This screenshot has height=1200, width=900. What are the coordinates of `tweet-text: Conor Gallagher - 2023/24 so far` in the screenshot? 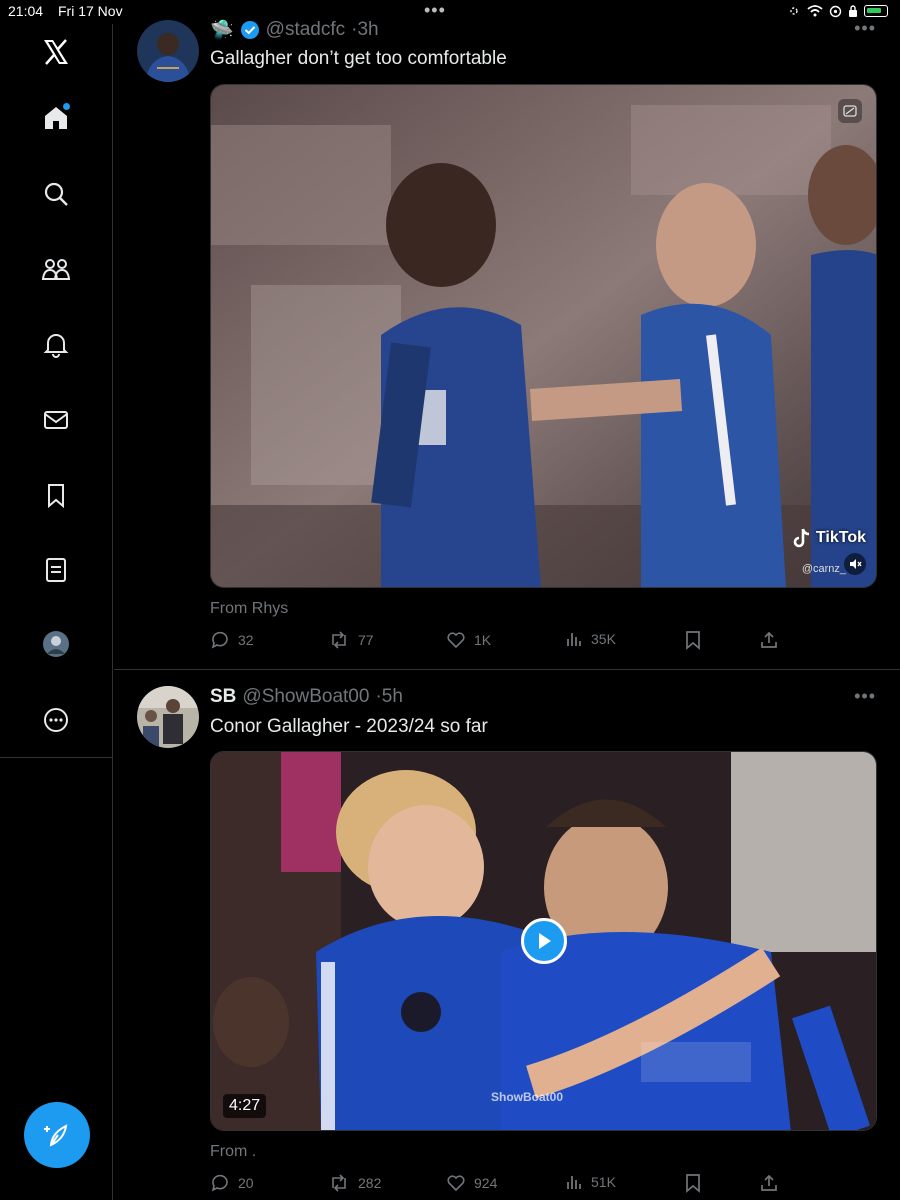 It's located at (349, 726).